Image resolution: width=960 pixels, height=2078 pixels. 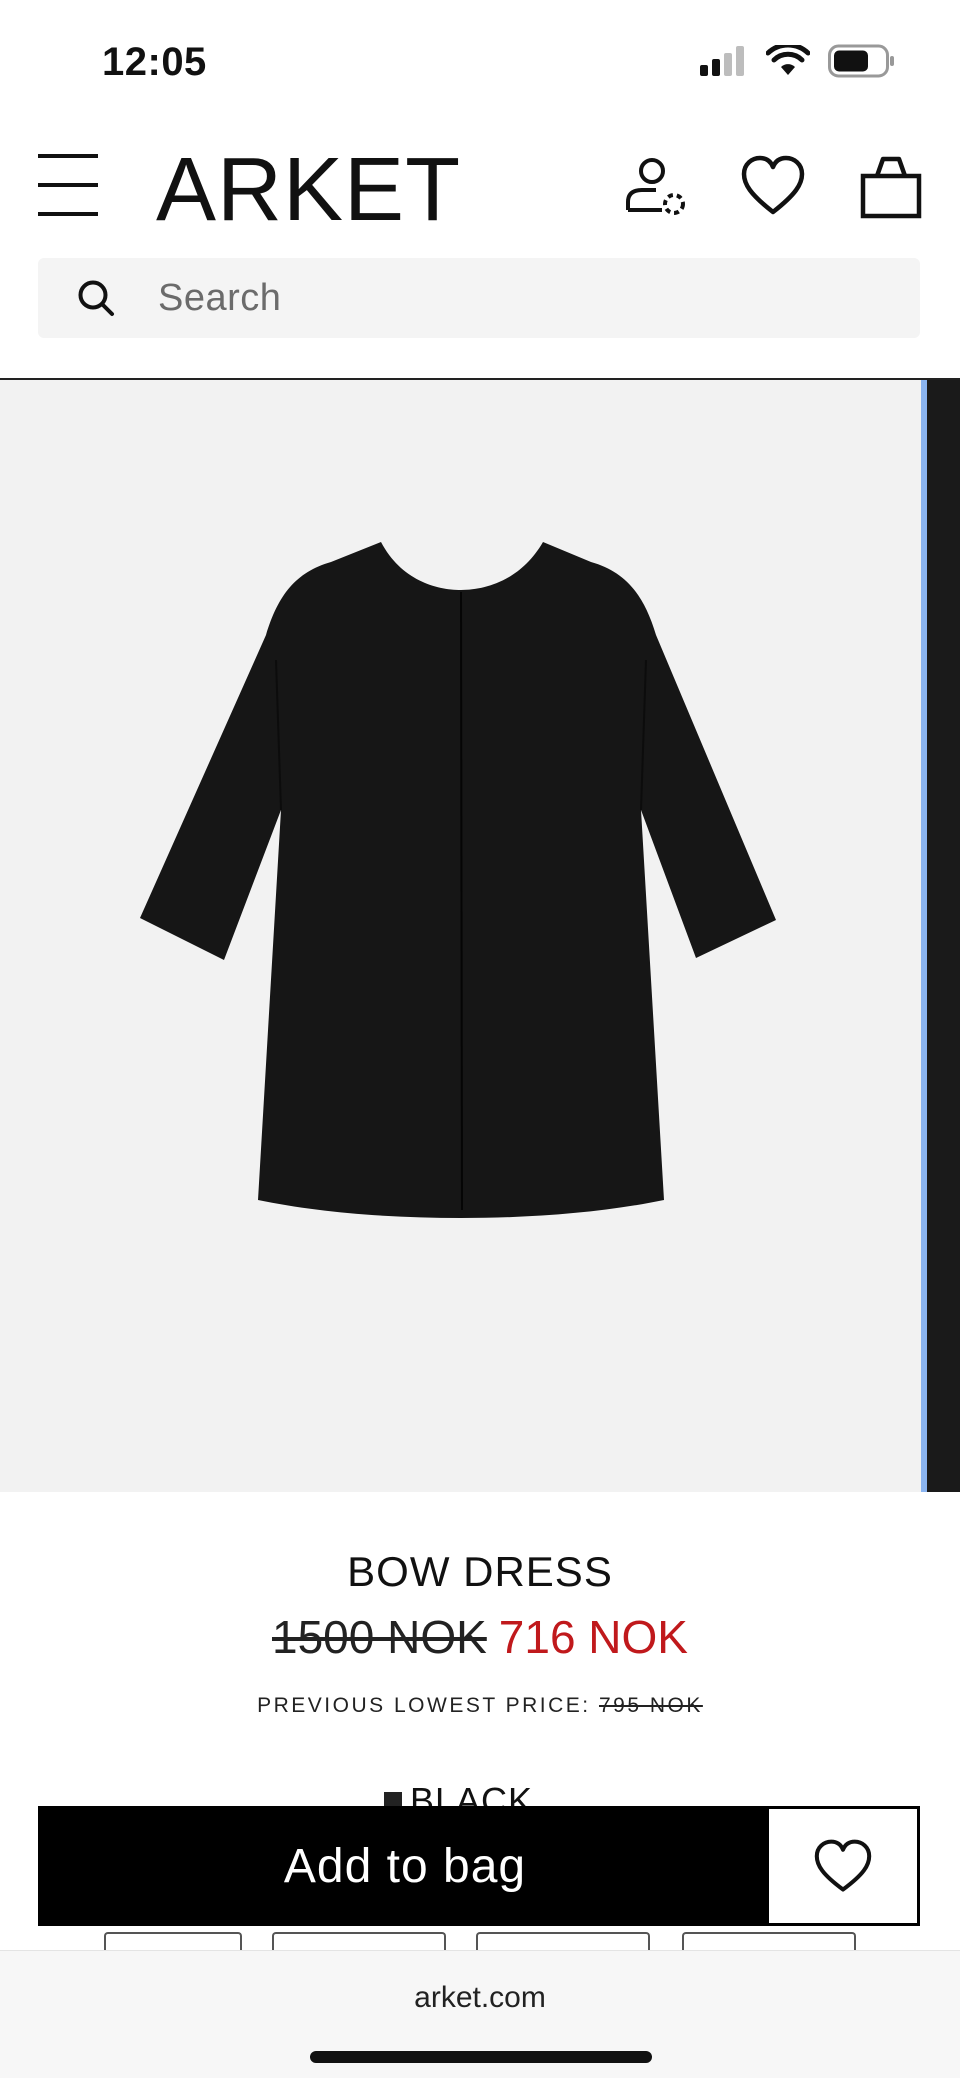 What do you see at coordinates (424, 1705) in the screenshot?
I see `previous-lowest-label: PREVIOUS LOWEST PRICE:` at bounding box center [424, 1705].